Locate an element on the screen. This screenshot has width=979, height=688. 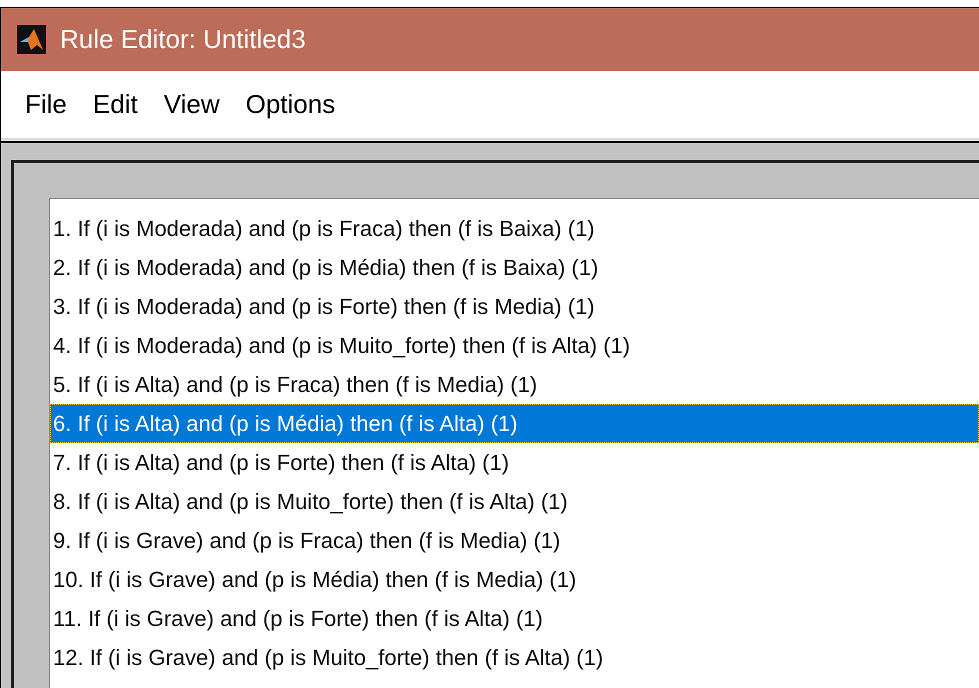
rule-item: 11. If (i is Grave) and (p is Forte) then (f is Alta) (1) is located at coordinates (514, 618).